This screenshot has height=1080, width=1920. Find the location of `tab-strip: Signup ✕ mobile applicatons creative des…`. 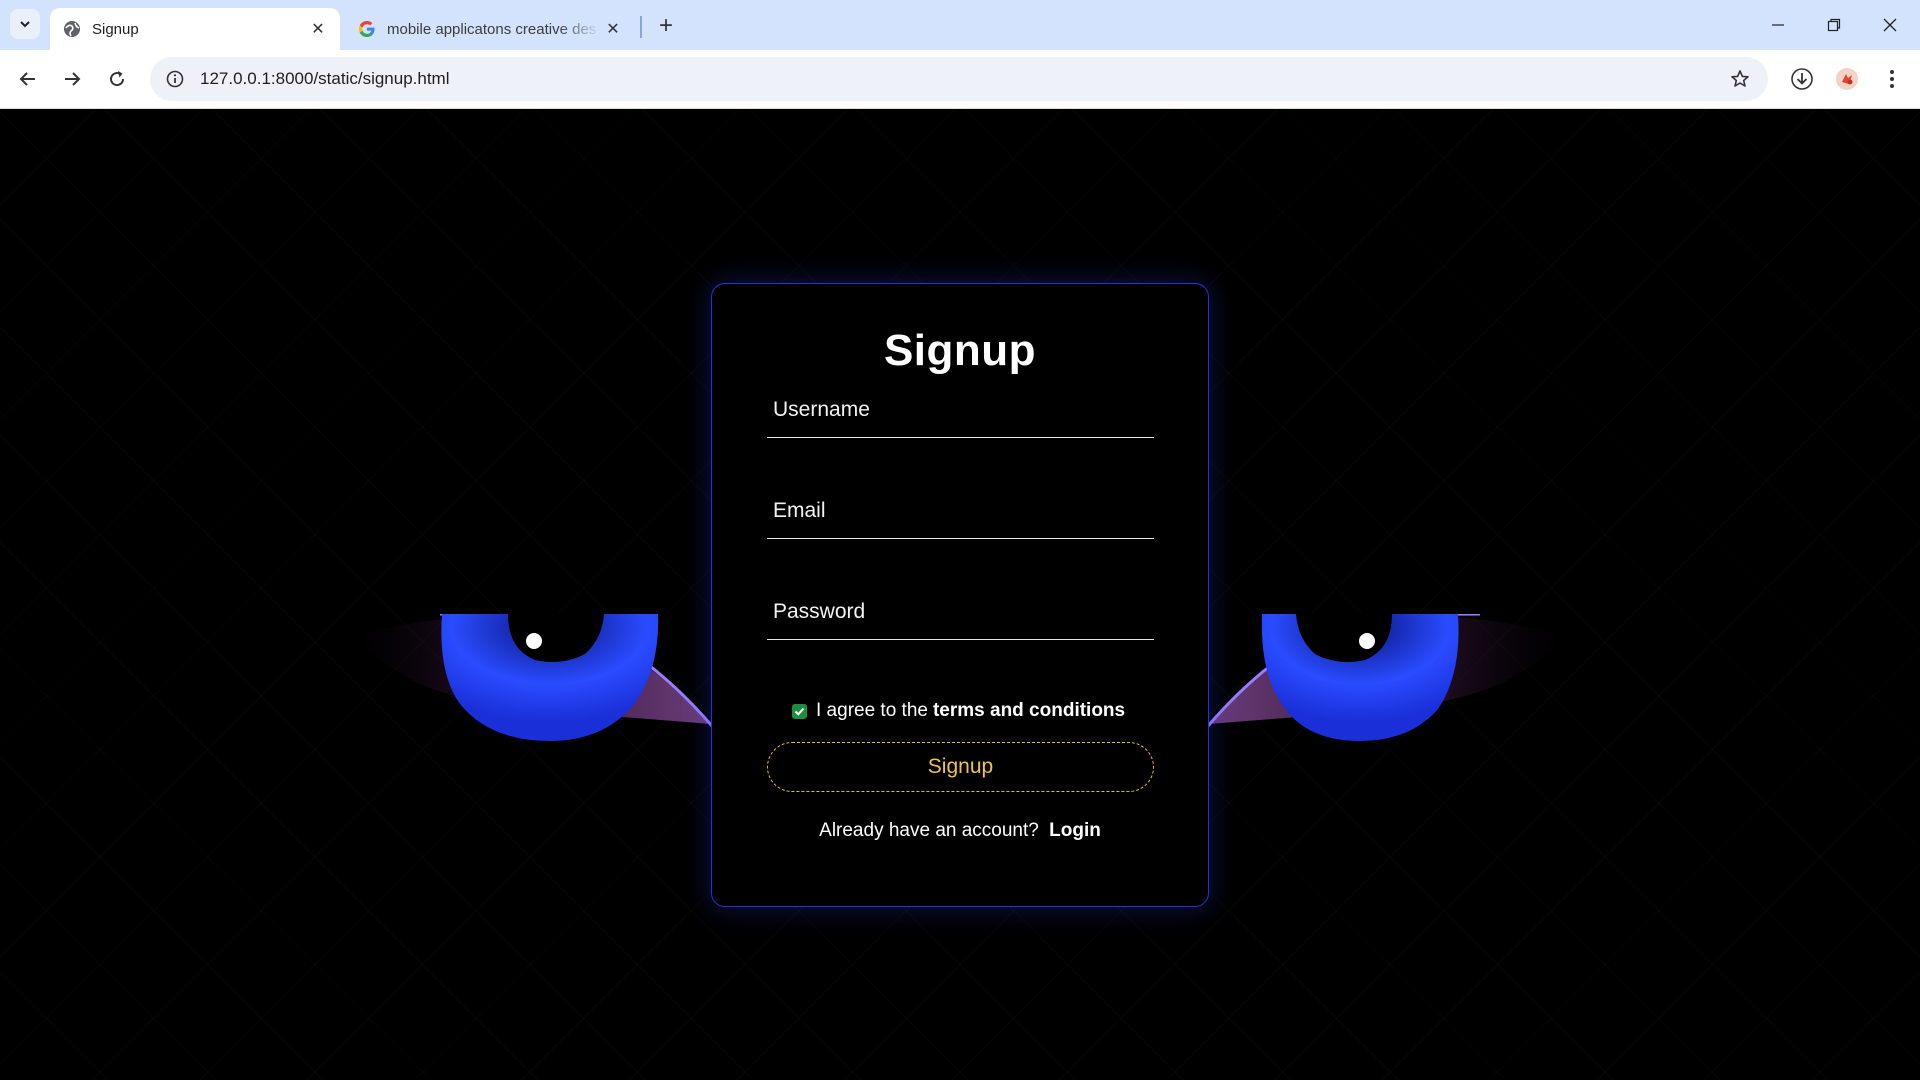

tab-strip: Signup ✕ mobile applicatons creative des… is located at coordinates (960, 25).